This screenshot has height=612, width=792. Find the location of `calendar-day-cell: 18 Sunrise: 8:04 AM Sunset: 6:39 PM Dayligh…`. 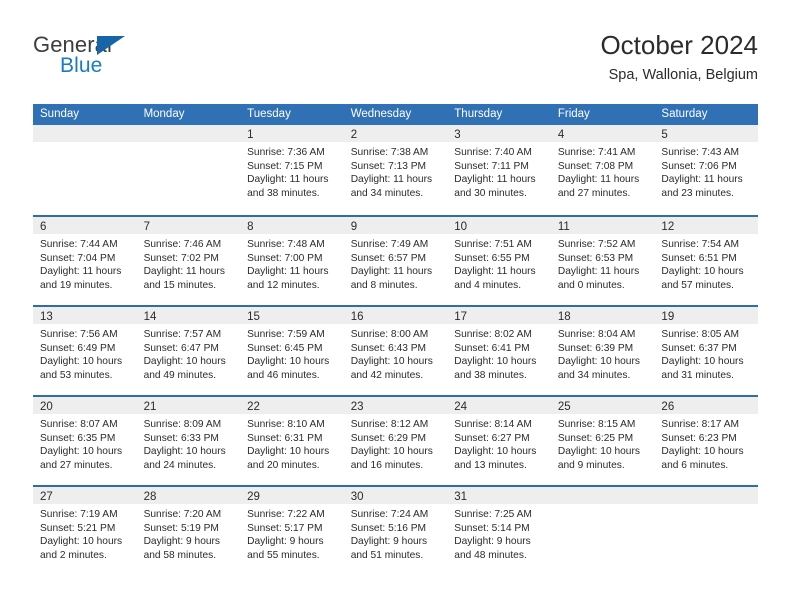

calendar-day-cell: 18 Sunrise: 8:04 AM Sunset: 6:39 PM Dayligh… is located at coordinates (602, 351).